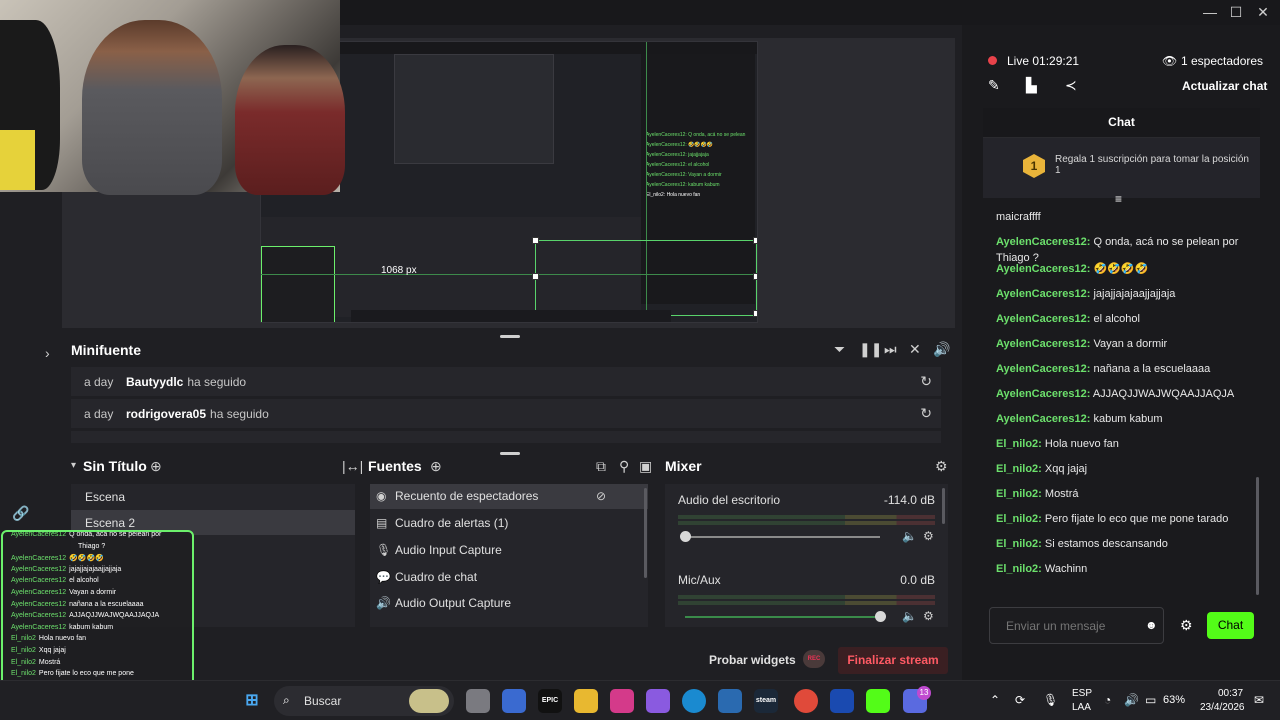  I want to click on filter-icon: ⏷, so click(839, 349).